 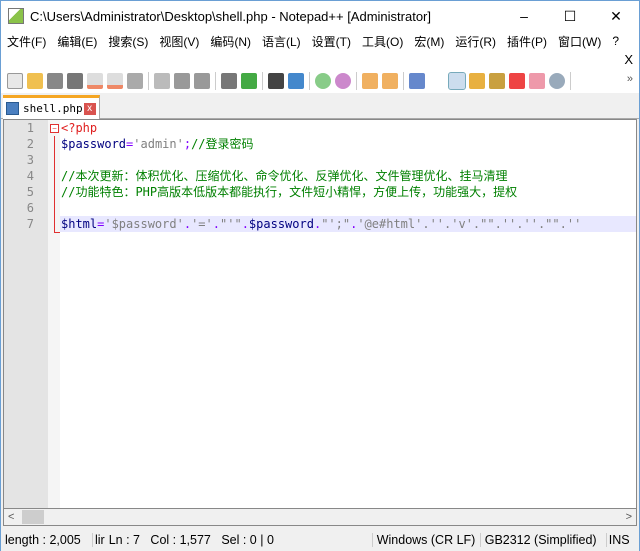 What do you see at coordinates (54, 128) in the screenshot?
I see `fold-collapse-icon: −` at bounding box center [54, 128].